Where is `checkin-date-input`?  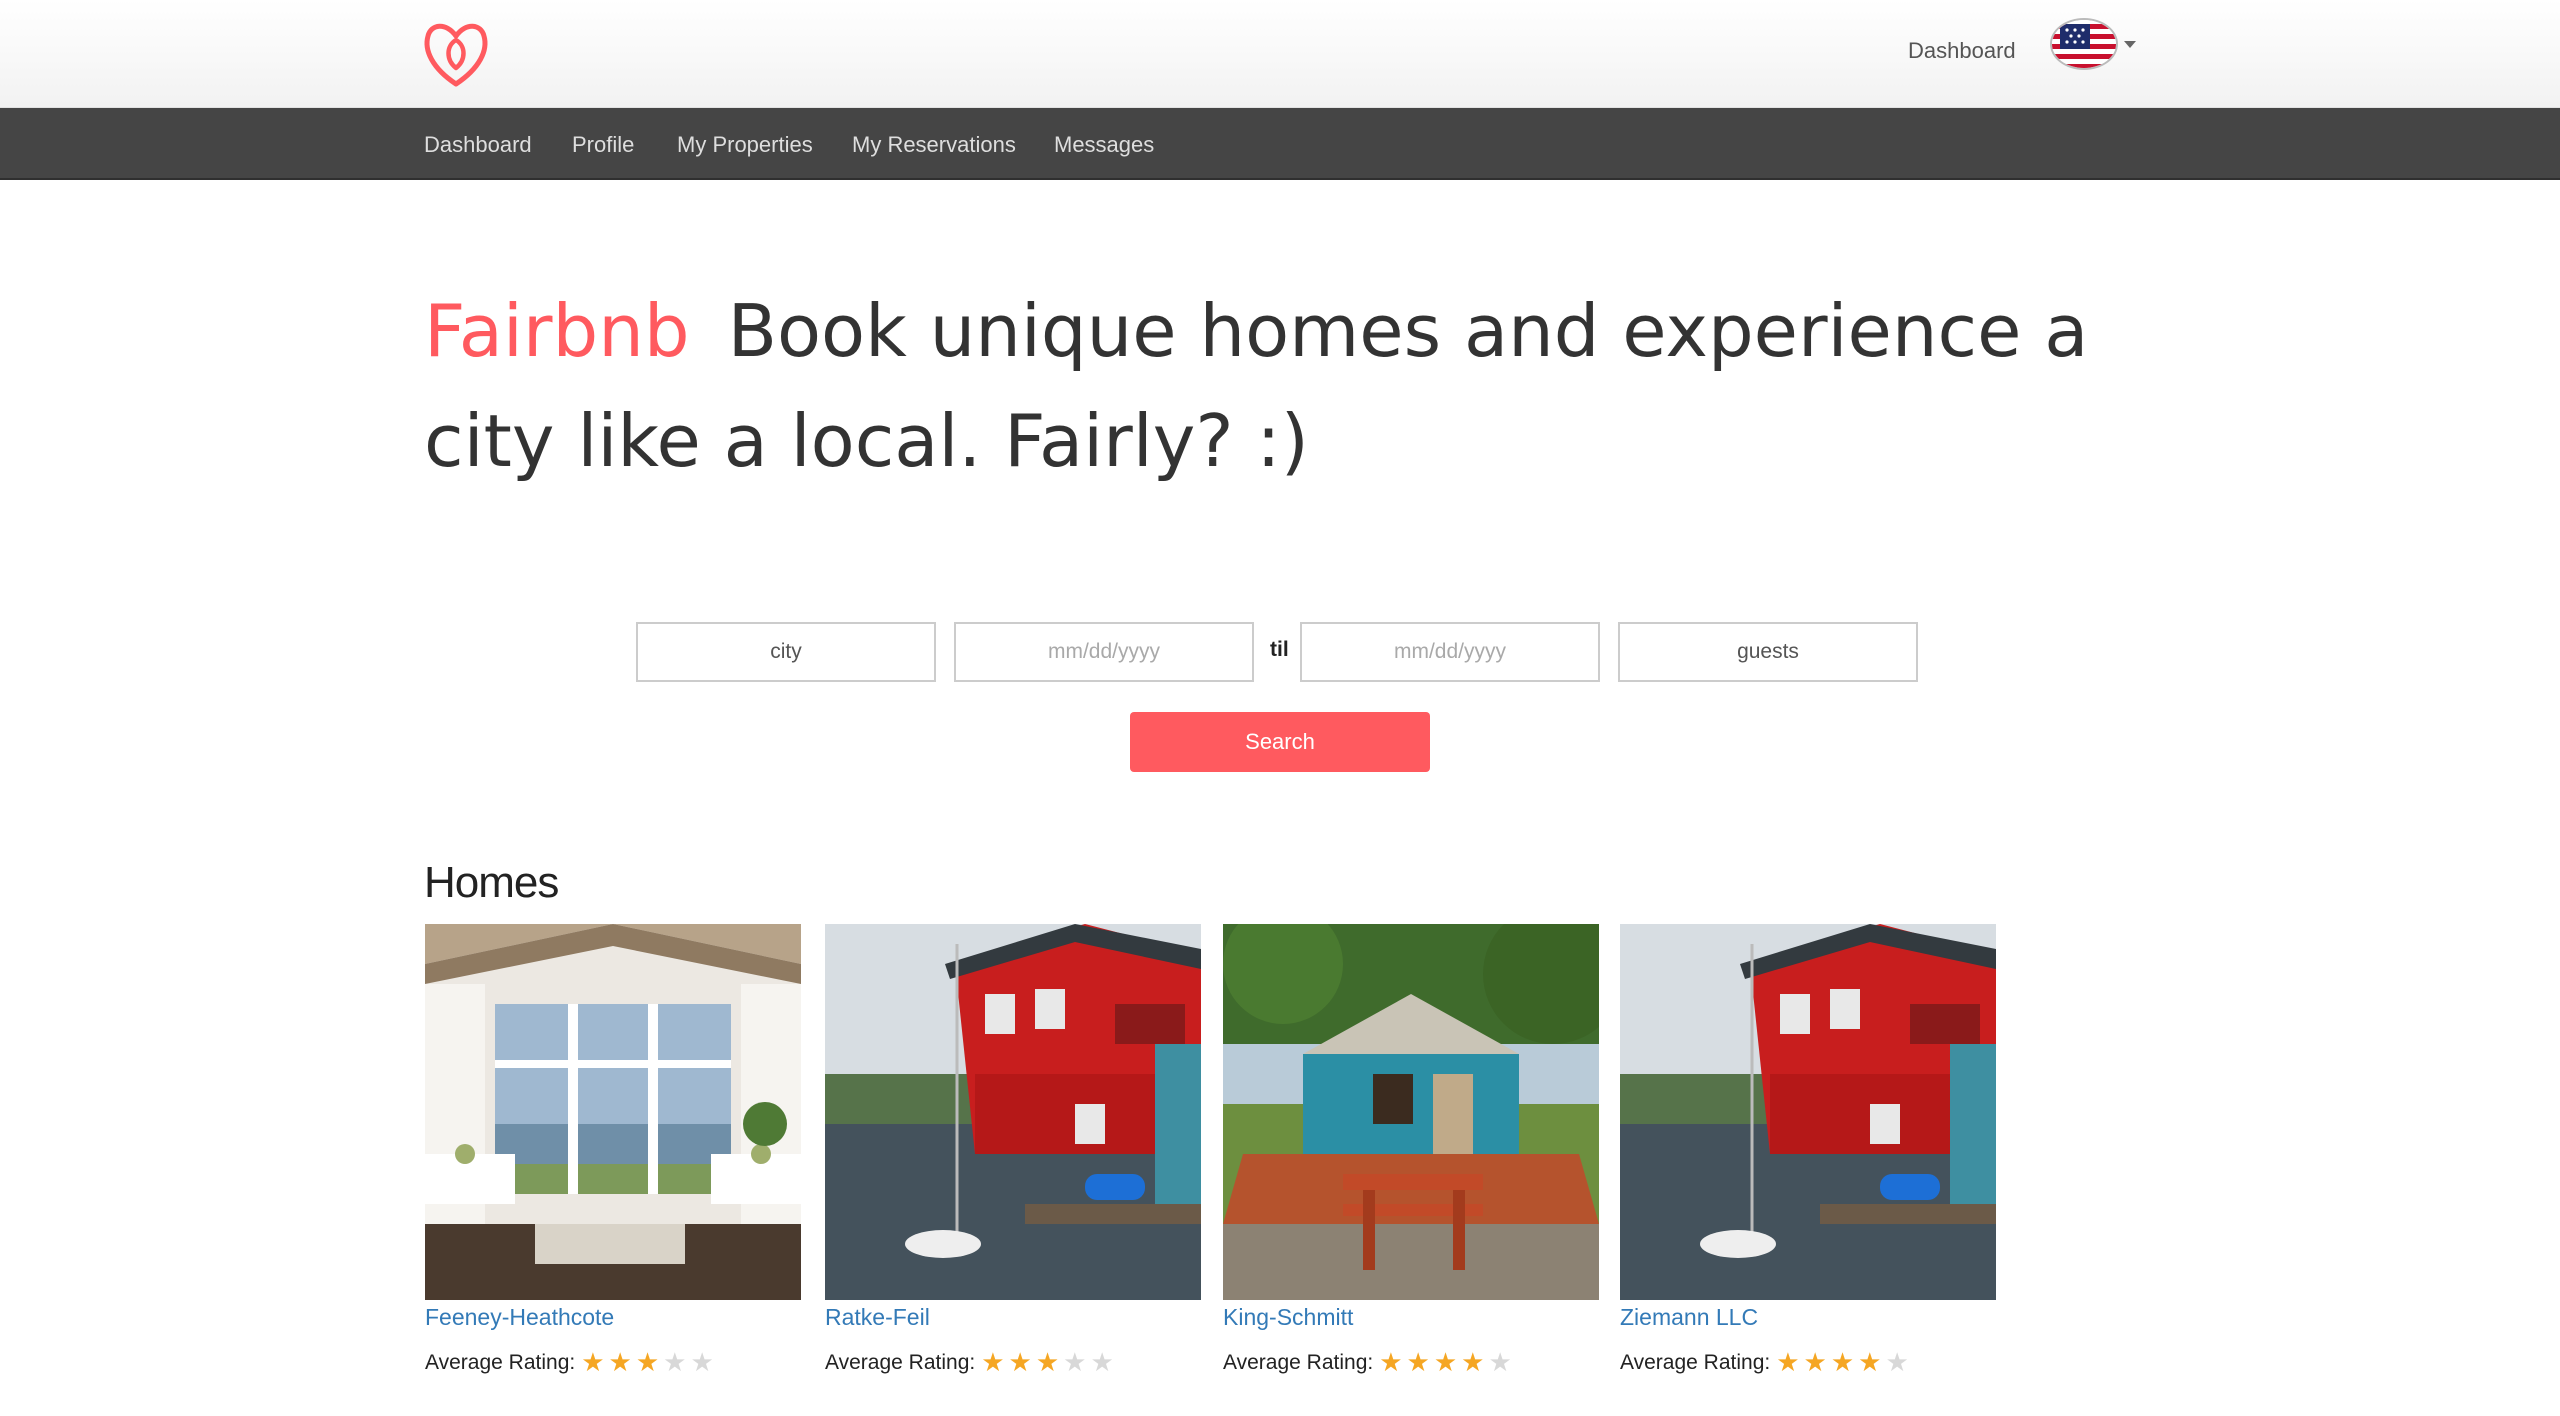
checkin-date-input is located at coordinates (1104, 652).